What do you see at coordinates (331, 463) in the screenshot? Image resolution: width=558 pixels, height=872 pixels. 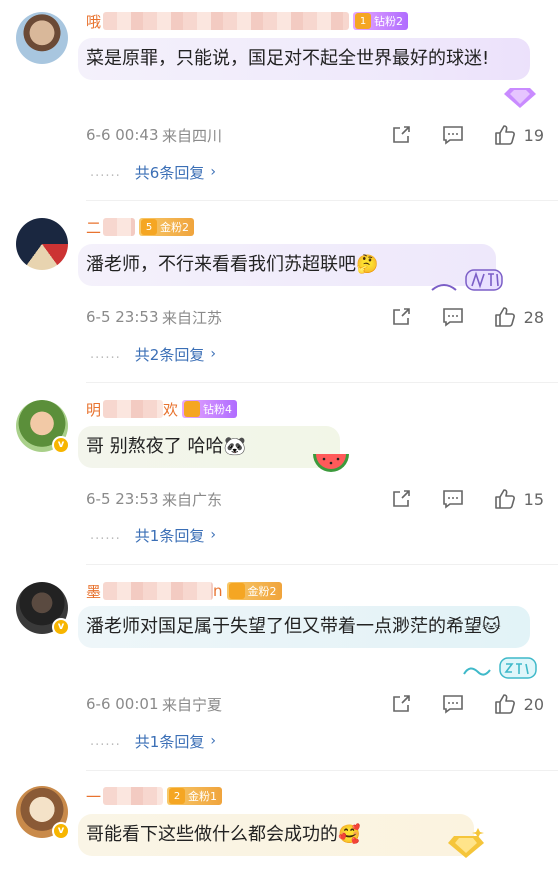 I see `watermelon-icon` at bounding box center [331, 463].